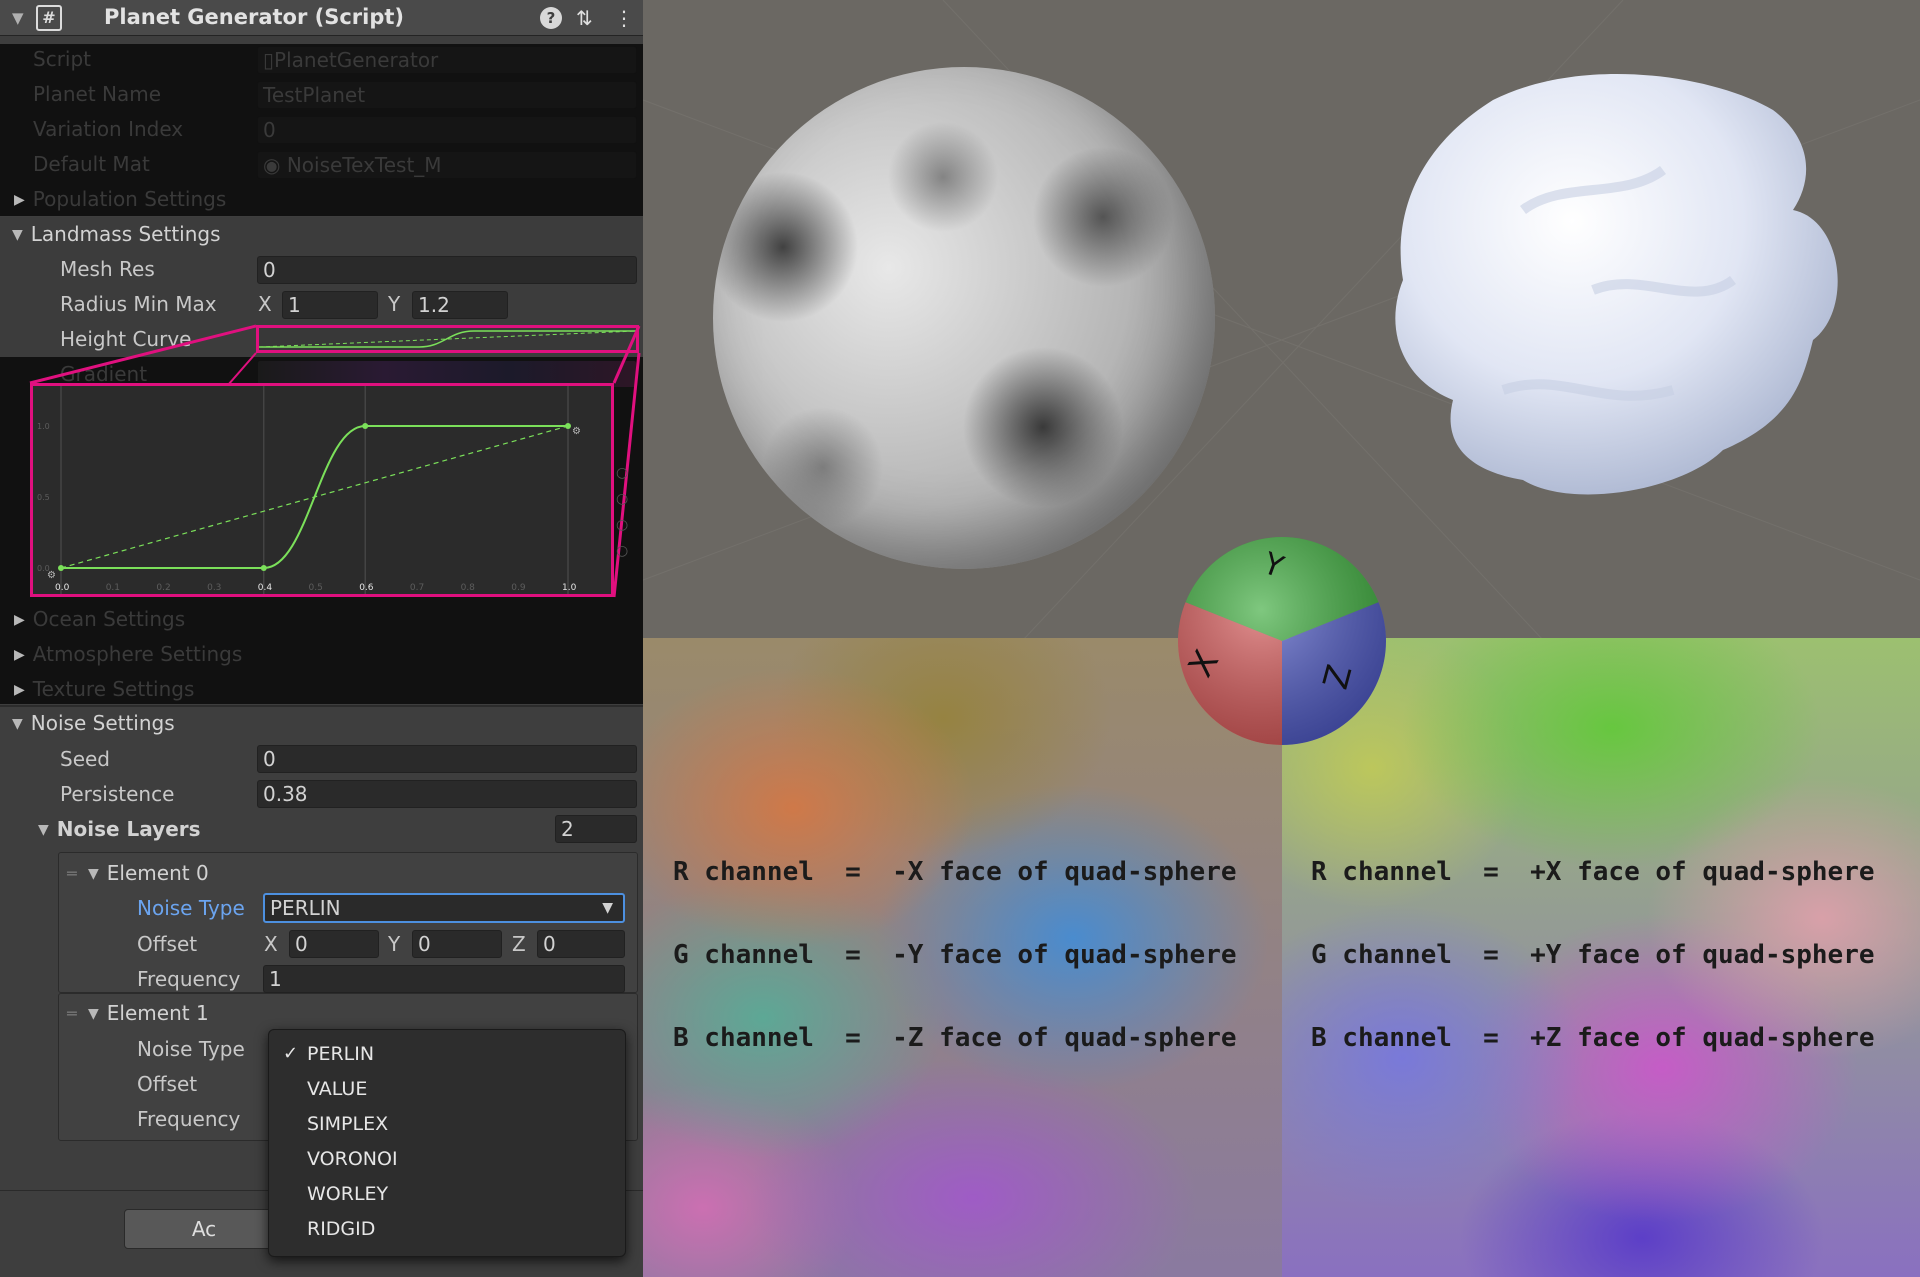 The height and width of the screenshot is (1277, 1920). What do you see at coordinates (955, 955) in the screenshot?
I see `channel-caption: G channel = -Y face of quad-sphere` at bounding box center [955, 955].